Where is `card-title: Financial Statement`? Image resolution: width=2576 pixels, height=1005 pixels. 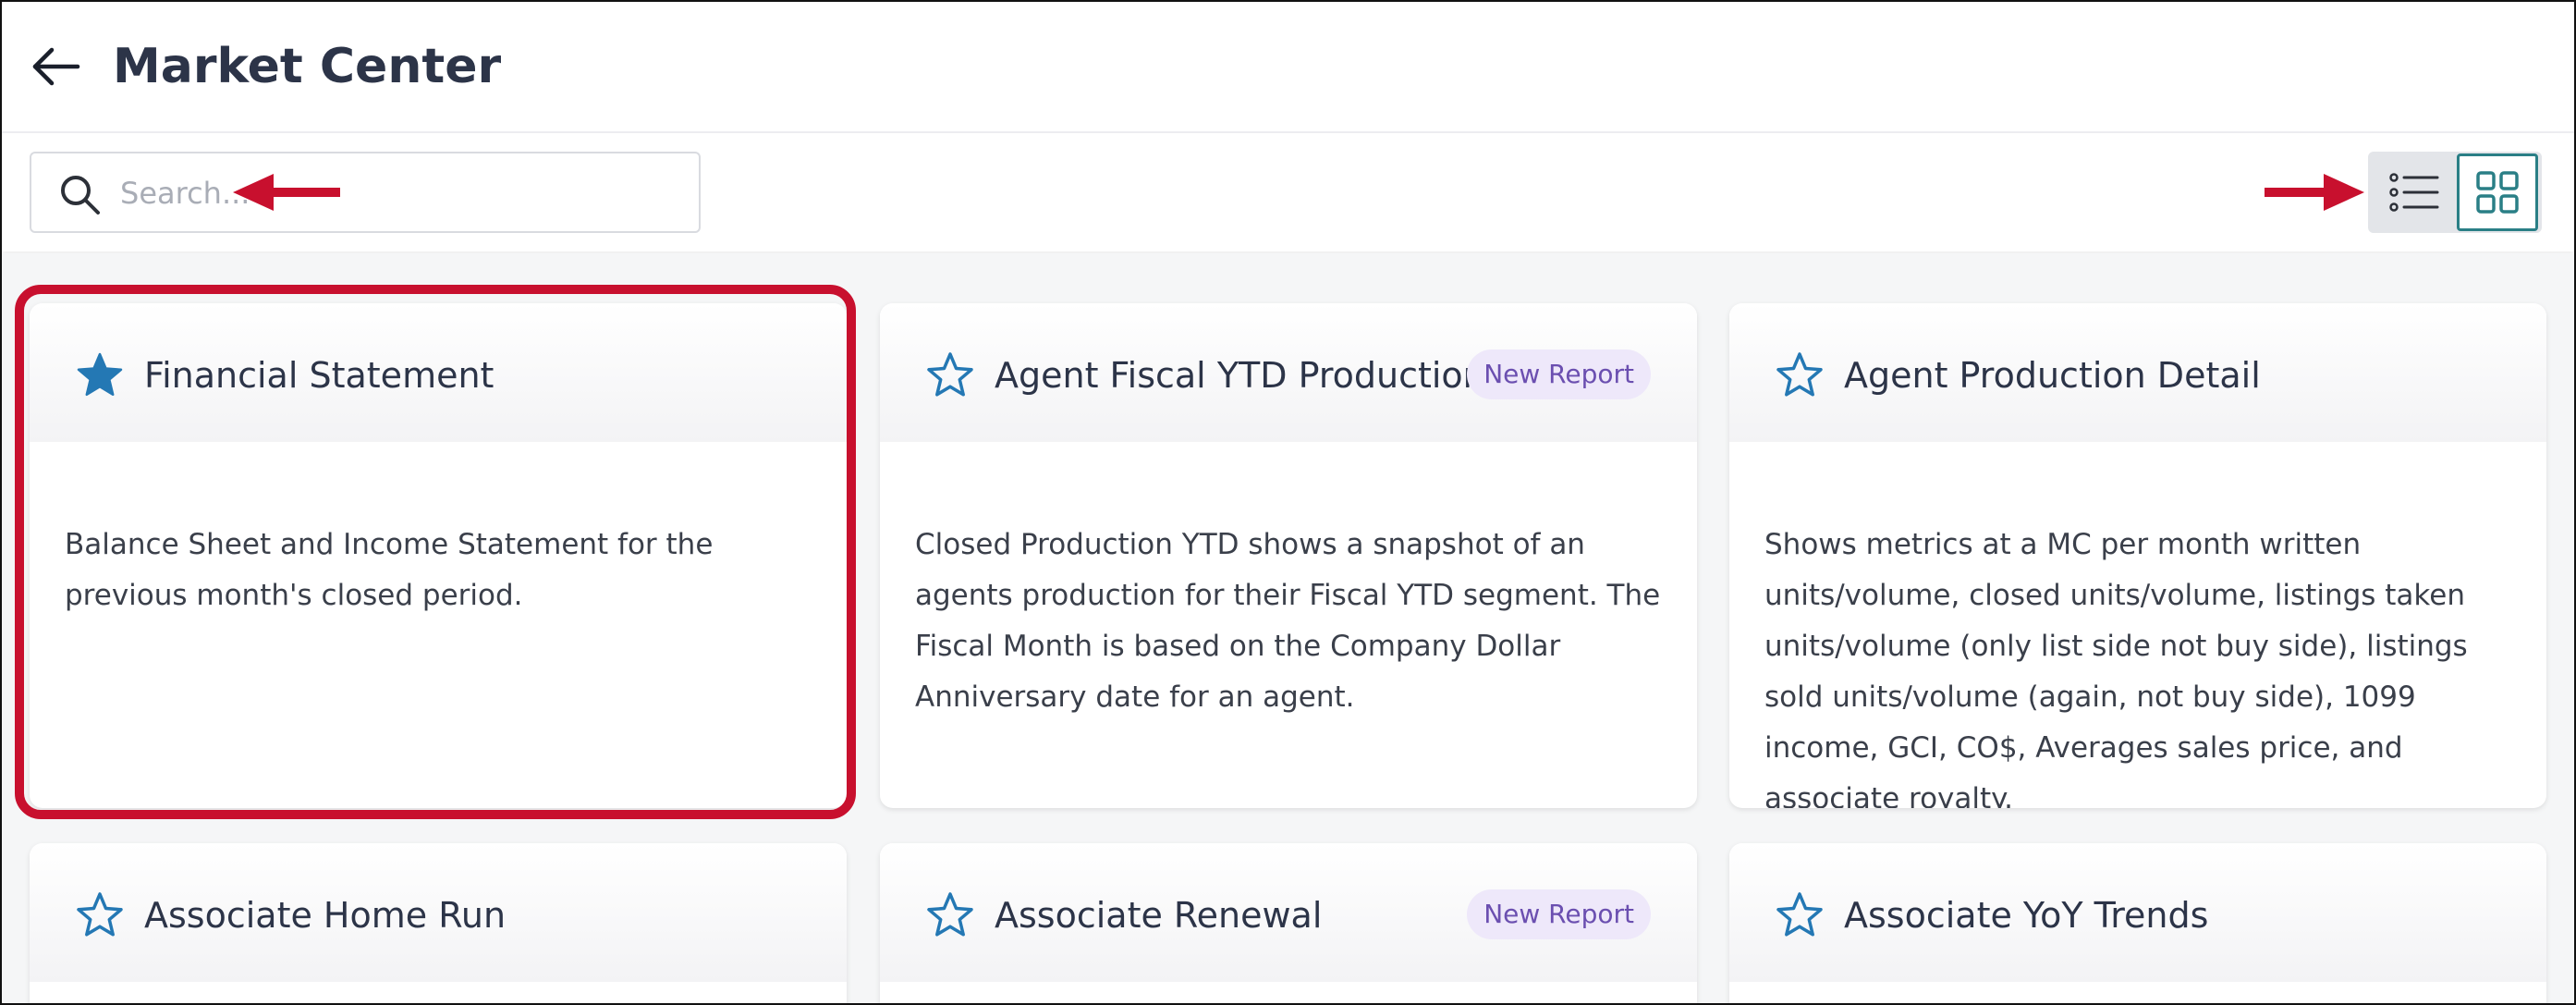 card-title: Financial Statement is located at coordinates (319, 375).